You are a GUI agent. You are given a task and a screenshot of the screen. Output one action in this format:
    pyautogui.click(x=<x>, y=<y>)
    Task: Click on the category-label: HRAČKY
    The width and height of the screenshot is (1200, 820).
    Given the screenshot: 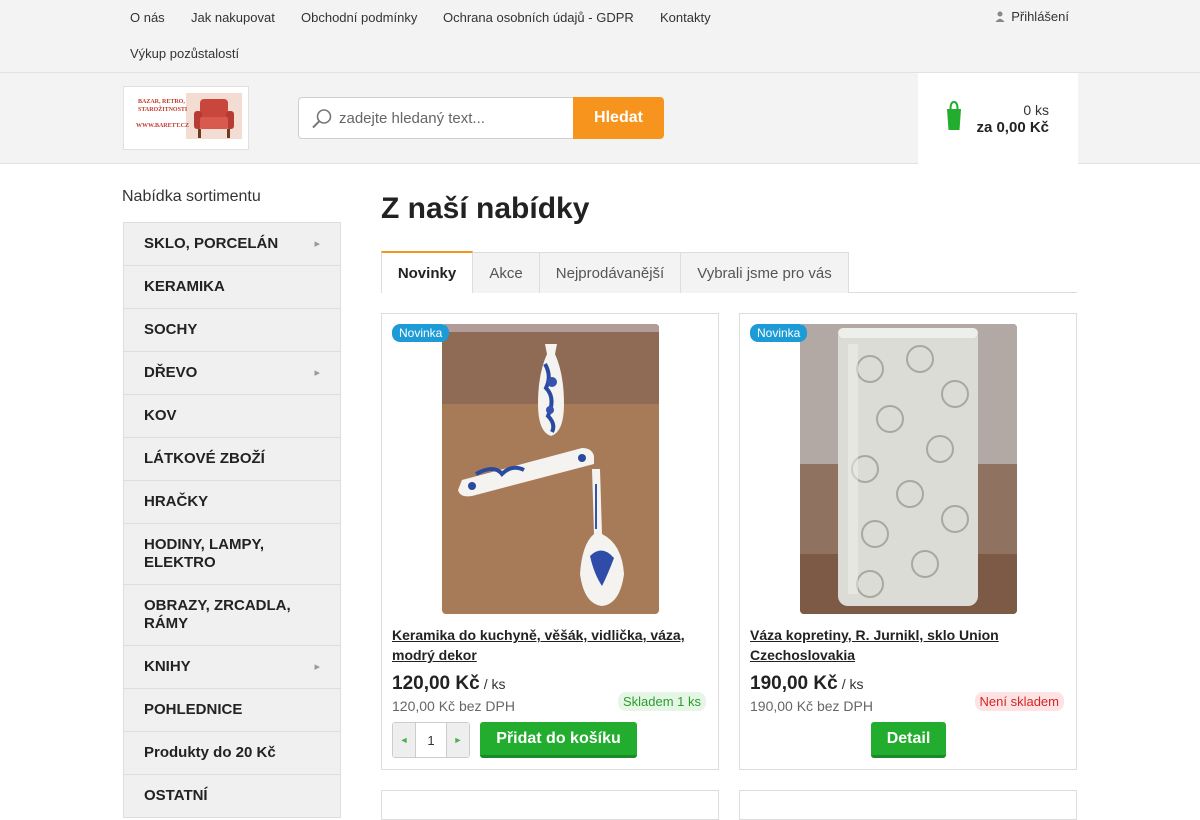 What is the action you would take?
    pyautogui.click(x=176, y=501)
    